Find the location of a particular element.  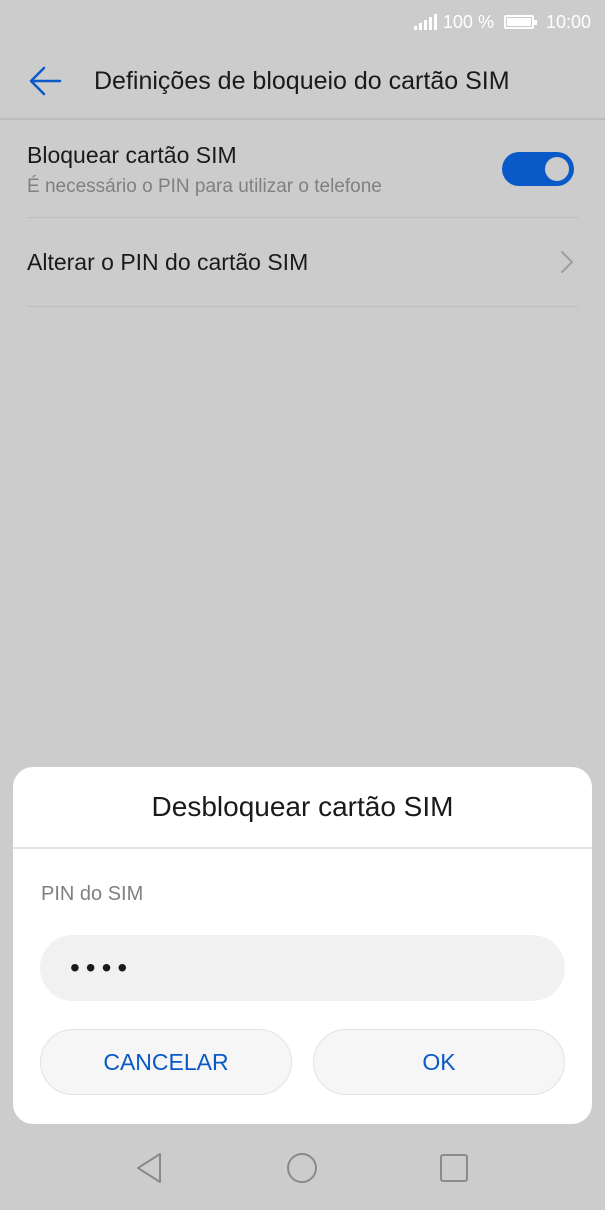

change-pin-title: Alterar o PIN do cartão SIM is located at coordinates (168, 261).